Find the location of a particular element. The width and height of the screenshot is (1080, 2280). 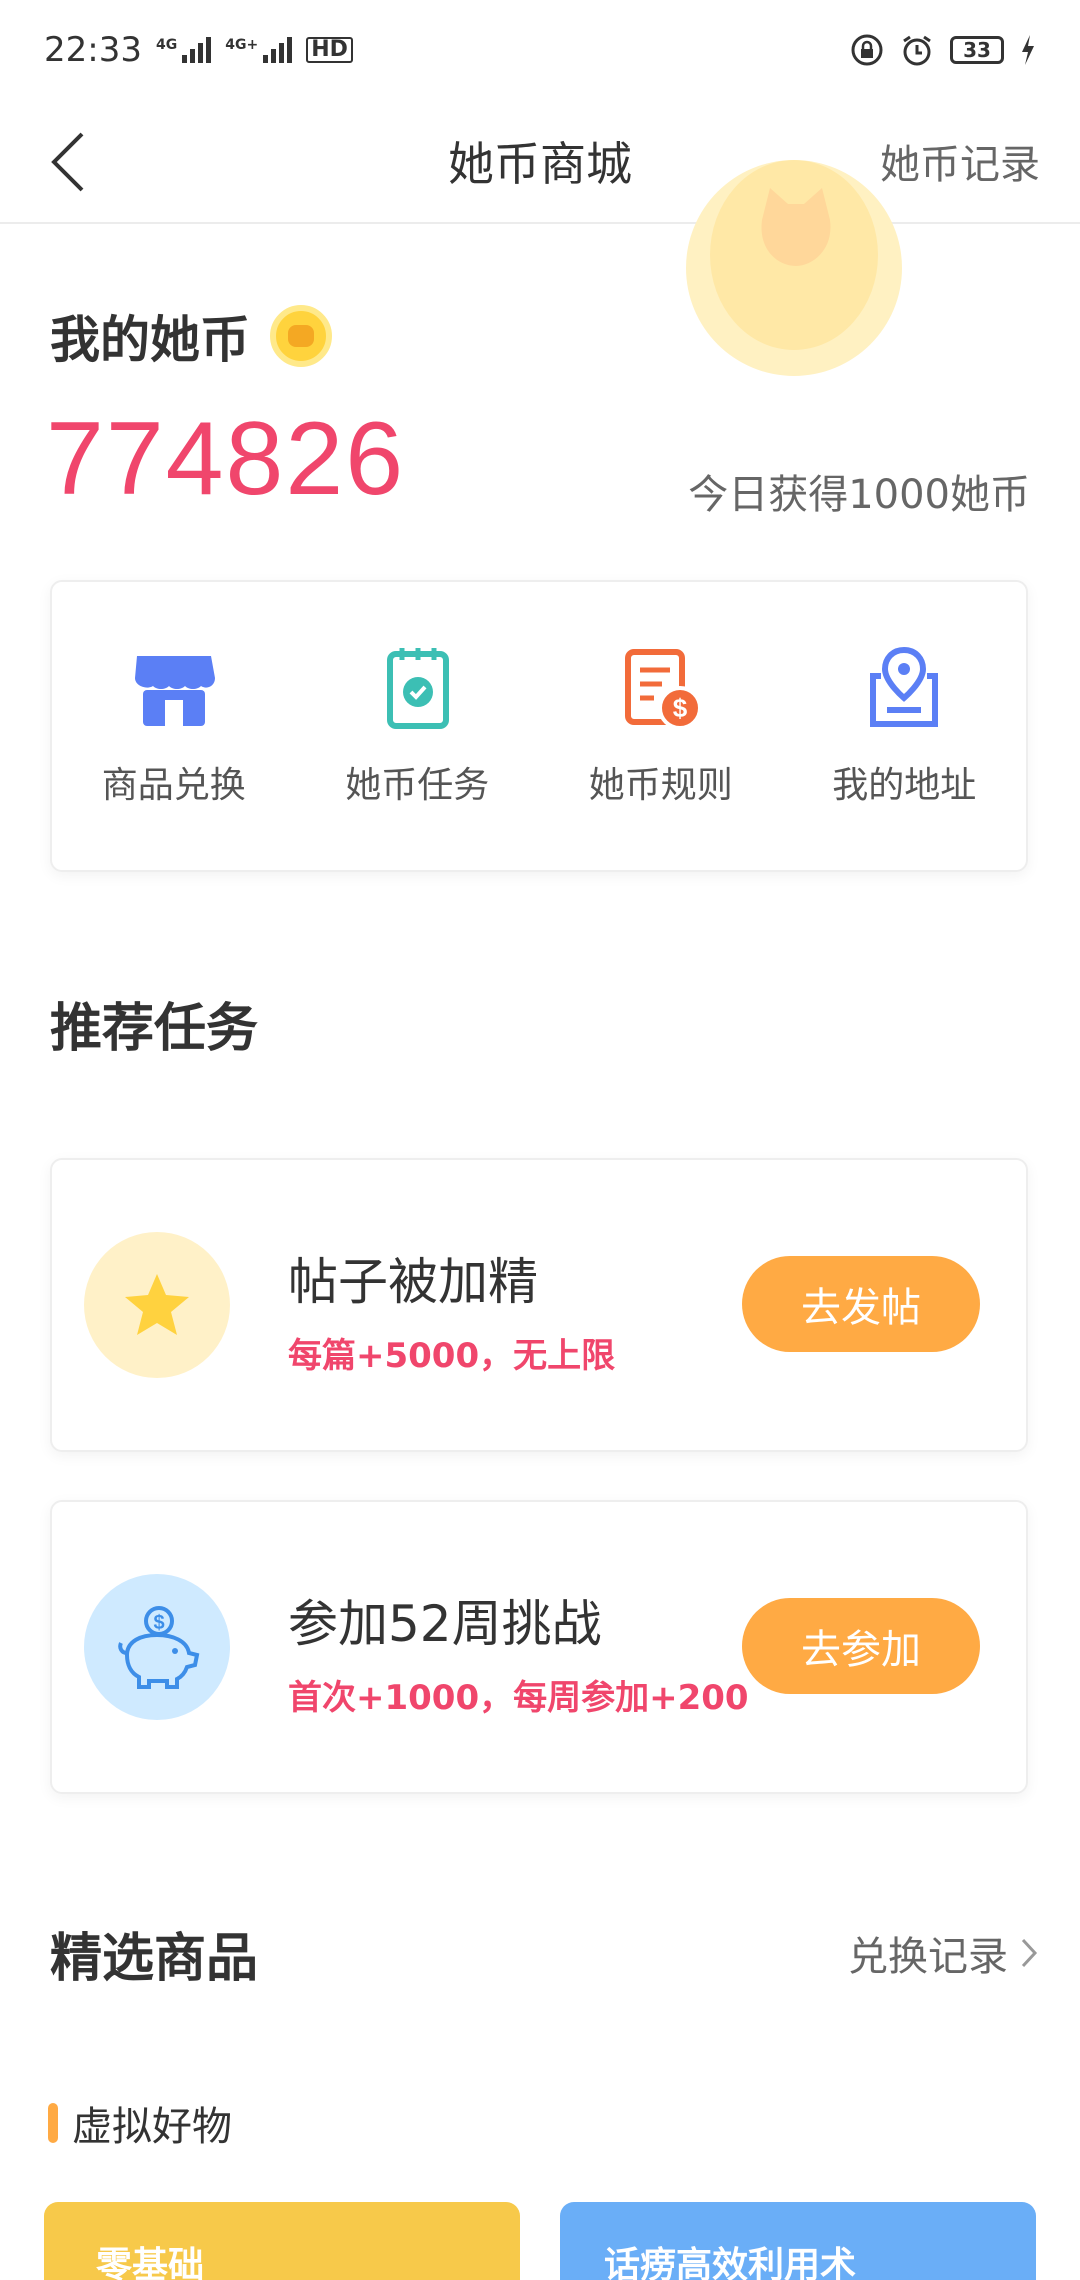

my-coin-header: 我的她币 is located at coordinates (191, 336).